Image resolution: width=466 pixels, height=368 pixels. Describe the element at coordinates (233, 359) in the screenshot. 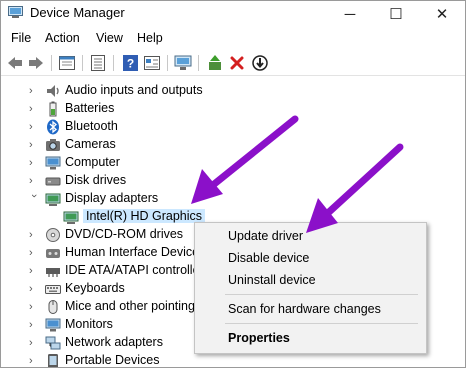

I see `tree-item-portable-devices: › Portable Devices` at that location.